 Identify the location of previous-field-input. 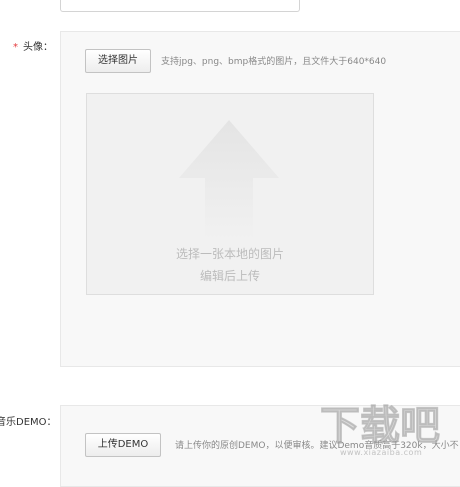
(180, 6).